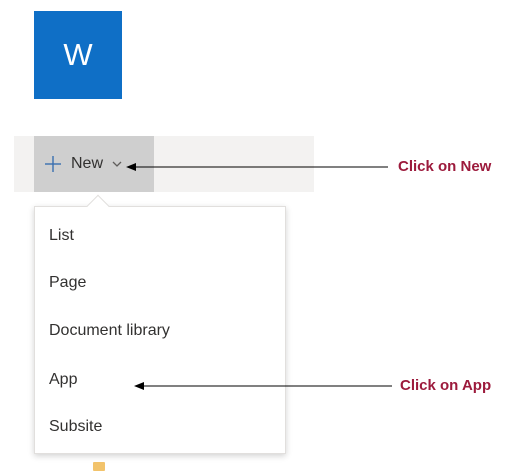 The height and width of the screenshot is (471, 532). I want to click on callout-click-new: Click on New, so click(445, 166).